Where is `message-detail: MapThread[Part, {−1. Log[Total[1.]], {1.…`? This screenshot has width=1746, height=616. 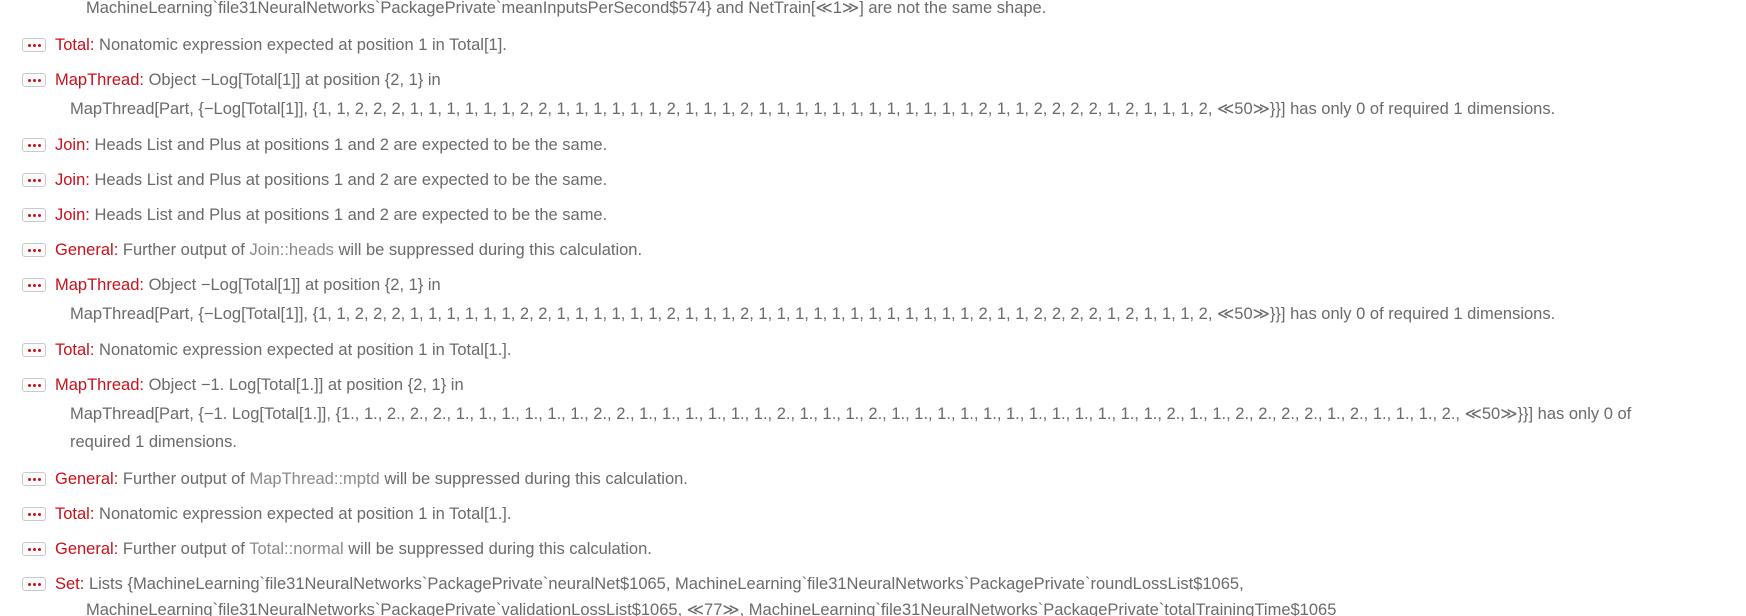 message-detail: MapThread[Part, {−1. Log[Total[1.]], {1.… is located at coordinates (851, 414).